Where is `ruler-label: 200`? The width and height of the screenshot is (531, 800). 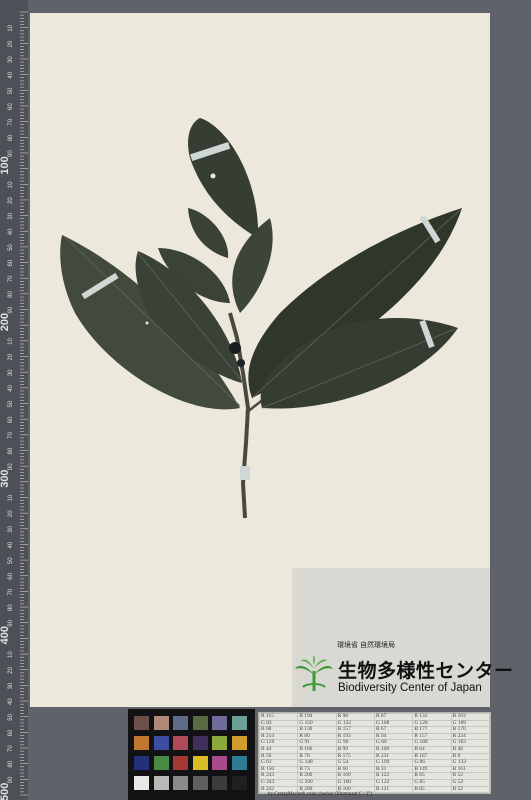
ruler-label: 200 is located at coordinates (5, 322).